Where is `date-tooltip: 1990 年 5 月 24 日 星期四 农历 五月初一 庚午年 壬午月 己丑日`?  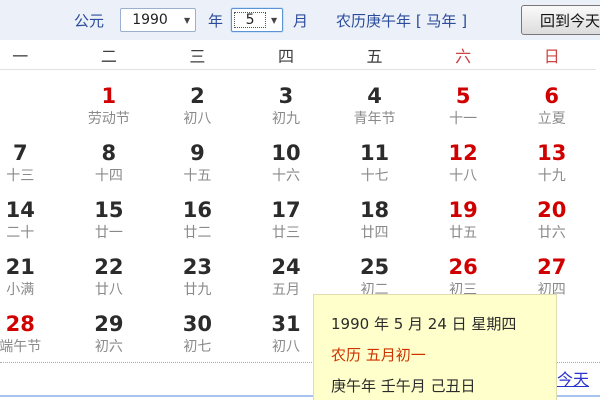
date-tooltip: 1990 年 5 月 24 日 星期四 农历 五月初一 庚午年 壬午月 己丑日 is located at coordinates (435, 347).